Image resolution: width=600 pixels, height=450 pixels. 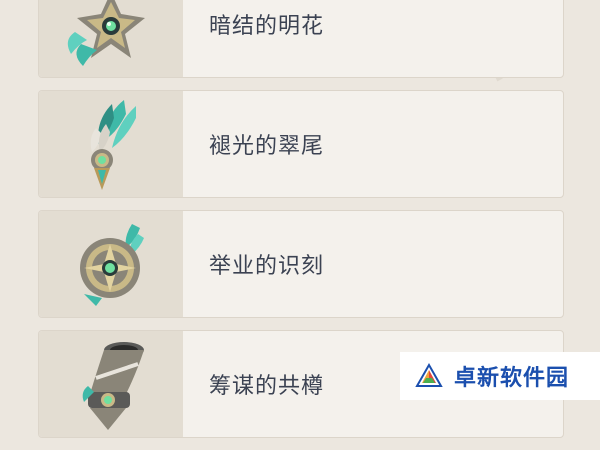 I want to click on artifact-sands-icon, so click(x=112, y=265).